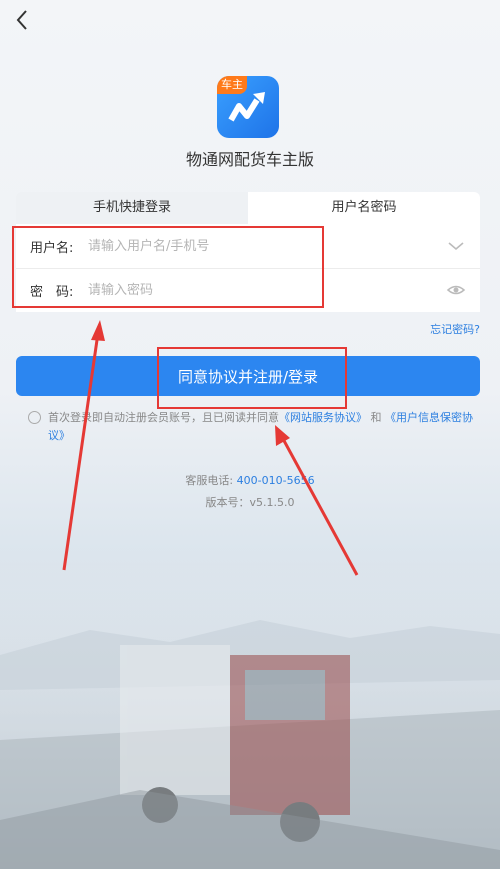 This screenshot has width=500, height=869. What do you see at coordinates (455, 329) in the screenshot?
I see `forgot-password-link: 忘记密码?` at bounding box center [455, 329].